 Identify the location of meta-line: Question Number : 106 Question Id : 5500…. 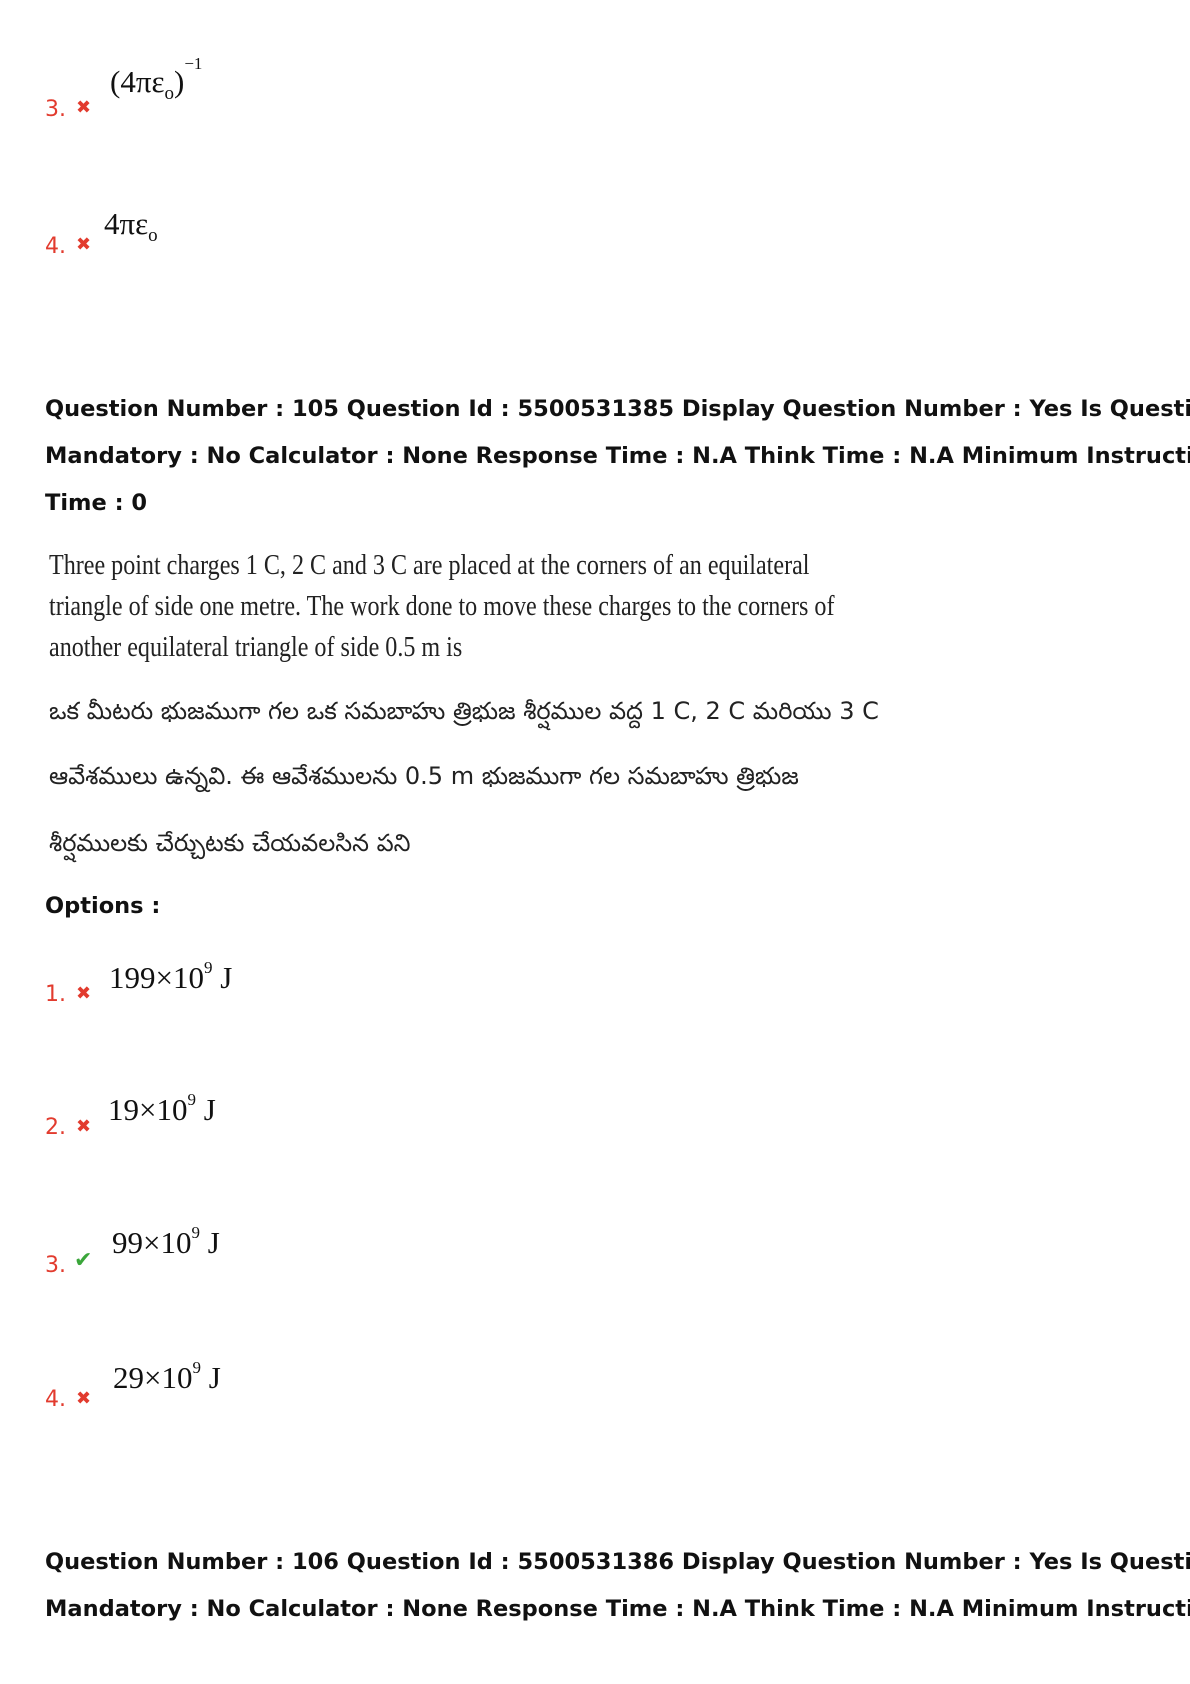
(617, 1562).